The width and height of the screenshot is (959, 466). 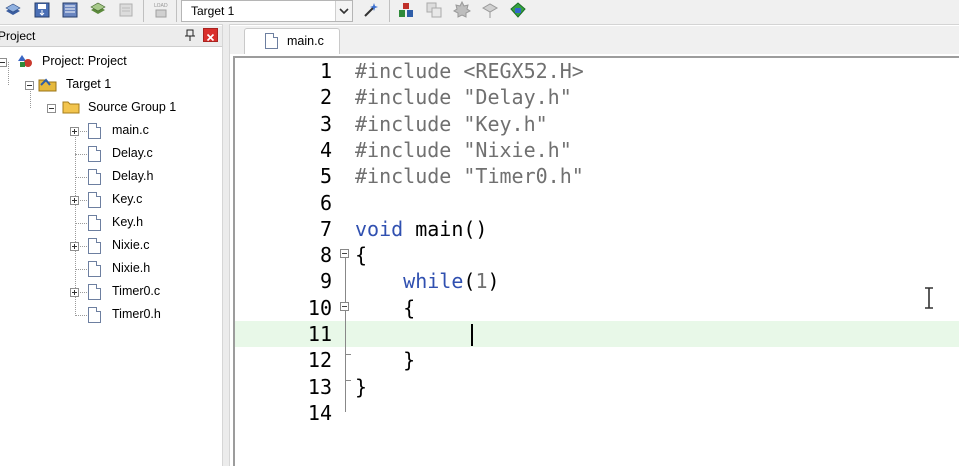 What do you see at coordinates (325, 149) in the screenshot?
I see `line-number: 4` at bounding box center [325, 149].